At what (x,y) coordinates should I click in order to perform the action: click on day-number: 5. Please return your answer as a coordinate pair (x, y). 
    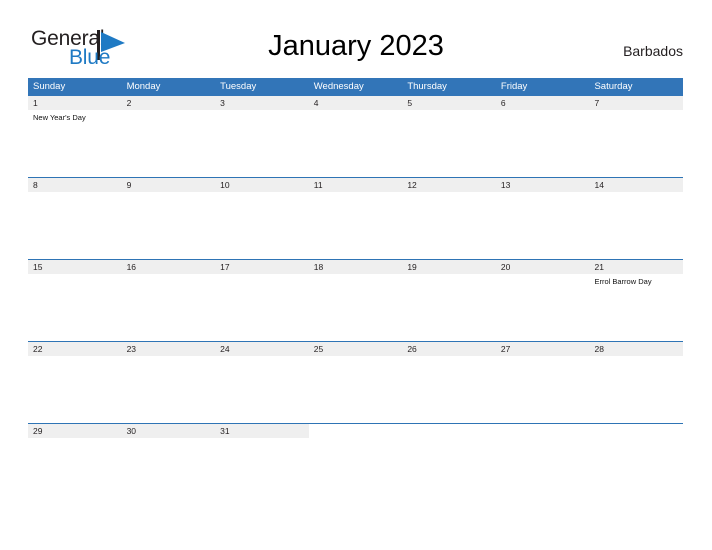
    Looking at the image, I should click on (449, 103).